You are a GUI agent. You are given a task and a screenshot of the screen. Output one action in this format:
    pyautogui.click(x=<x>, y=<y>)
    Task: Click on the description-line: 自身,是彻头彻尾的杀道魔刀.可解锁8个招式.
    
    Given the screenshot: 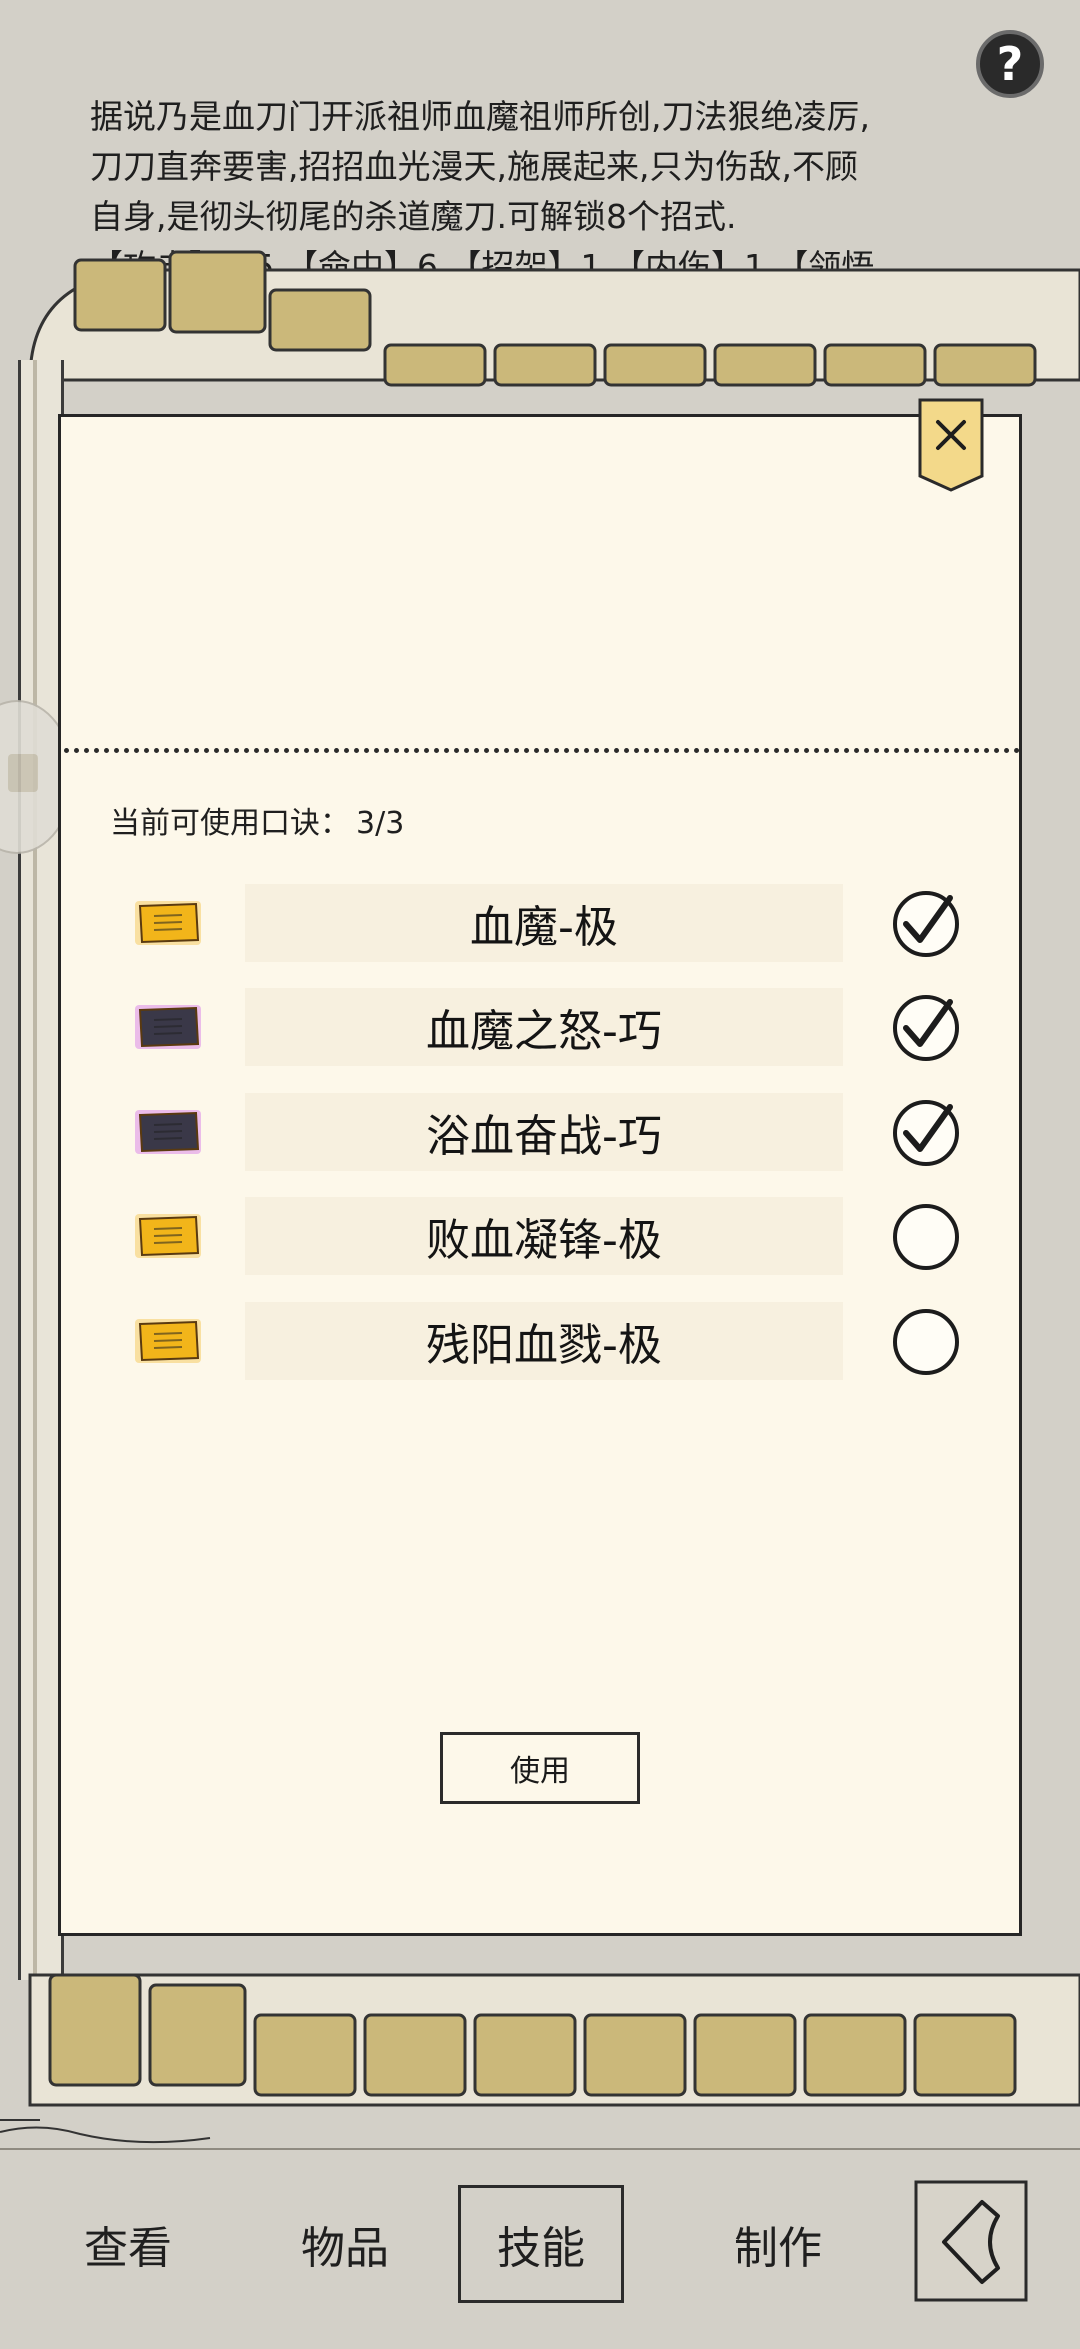 What is the action you would take?
    pyautogui.click(x=413, y=216)
    